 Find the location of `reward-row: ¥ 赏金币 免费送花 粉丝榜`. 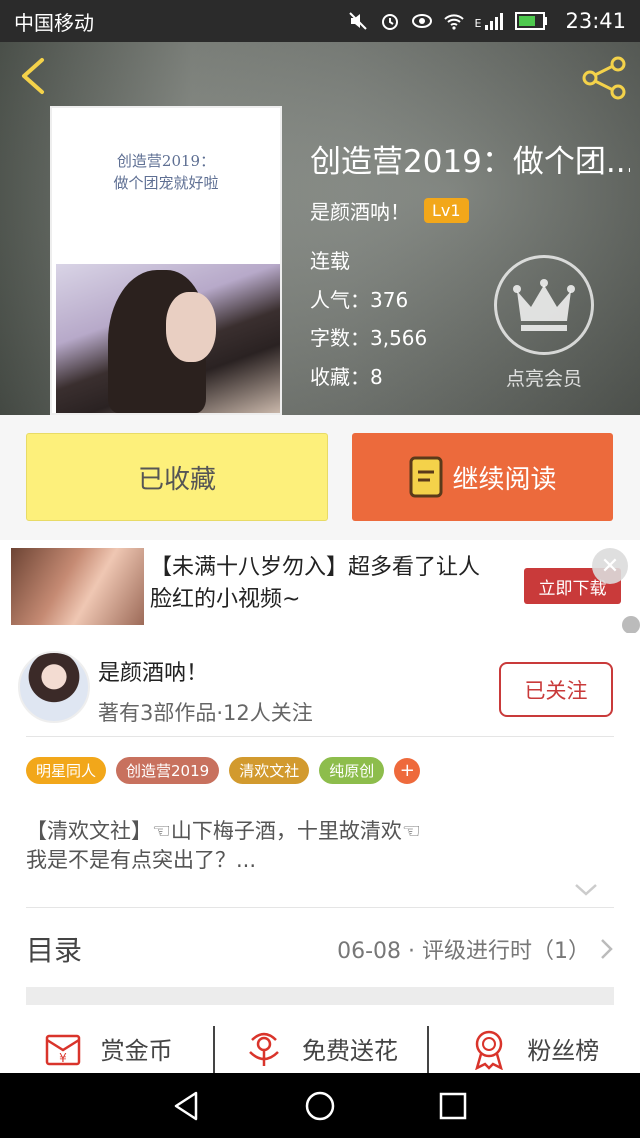

reward-row: ¥ 赏金币 免费送花 粉丝榜 is located at coordinates (320, 1048).